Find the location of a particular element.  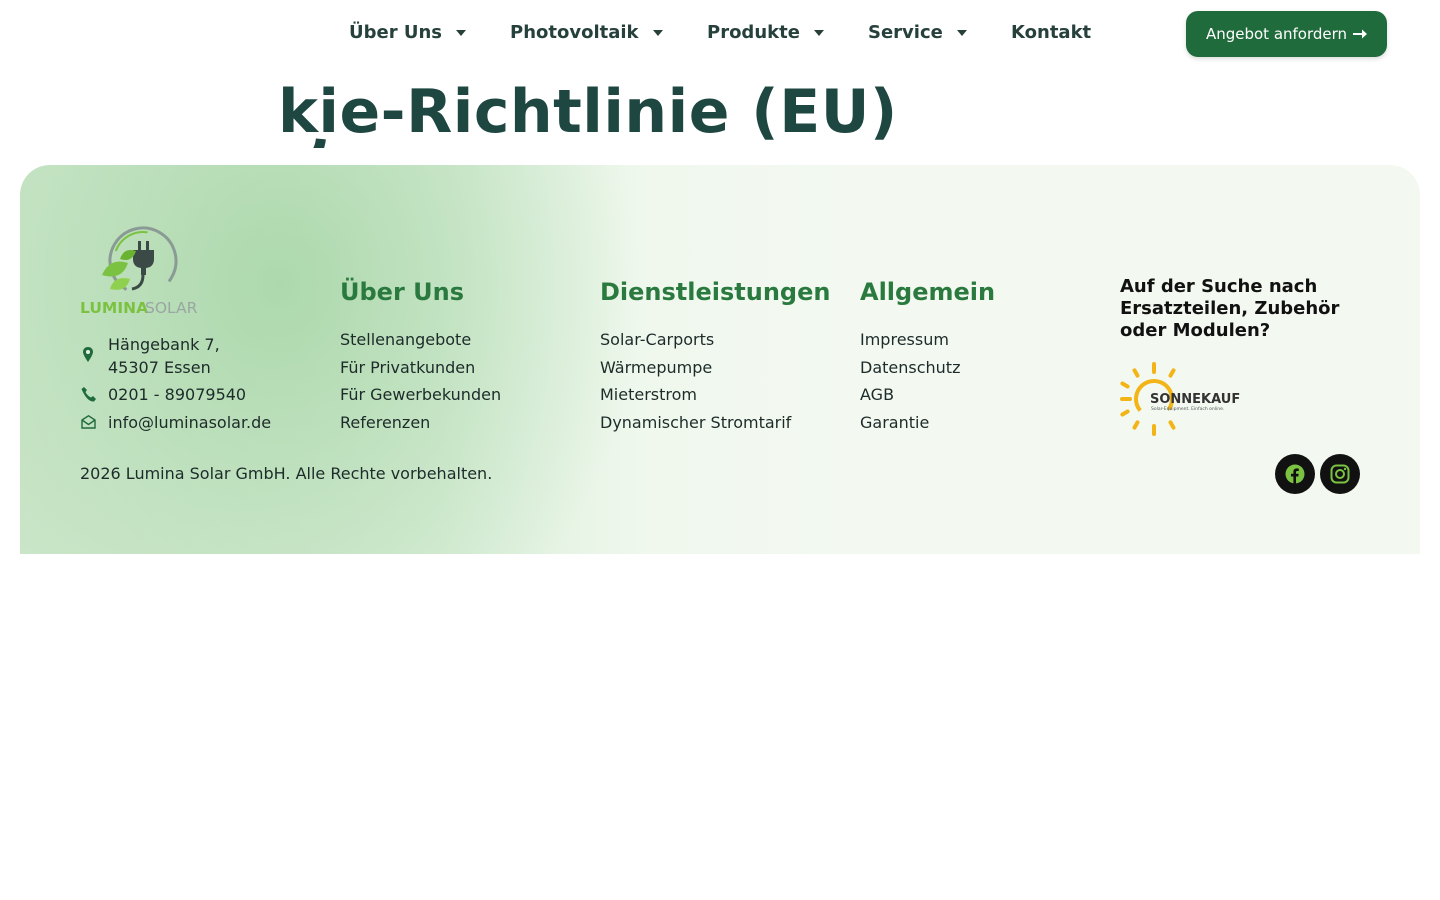

instagram-icon is located at coordinates (1340, 474).